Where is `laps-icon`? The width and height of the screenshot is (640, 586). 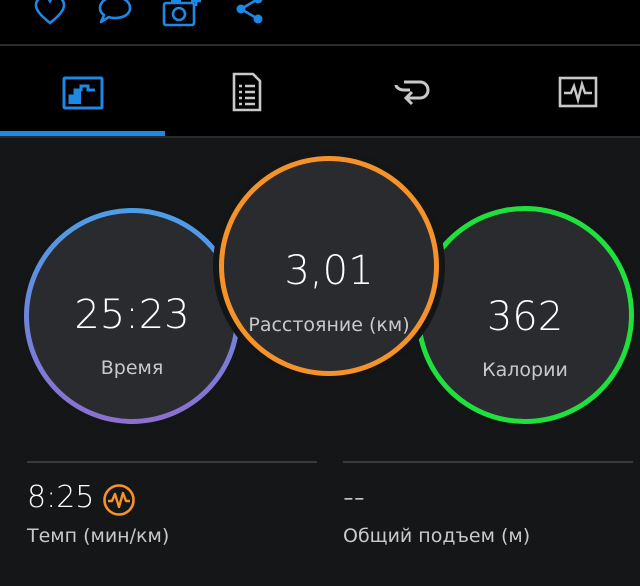 laps-icon is located at coordinates (412, 93).